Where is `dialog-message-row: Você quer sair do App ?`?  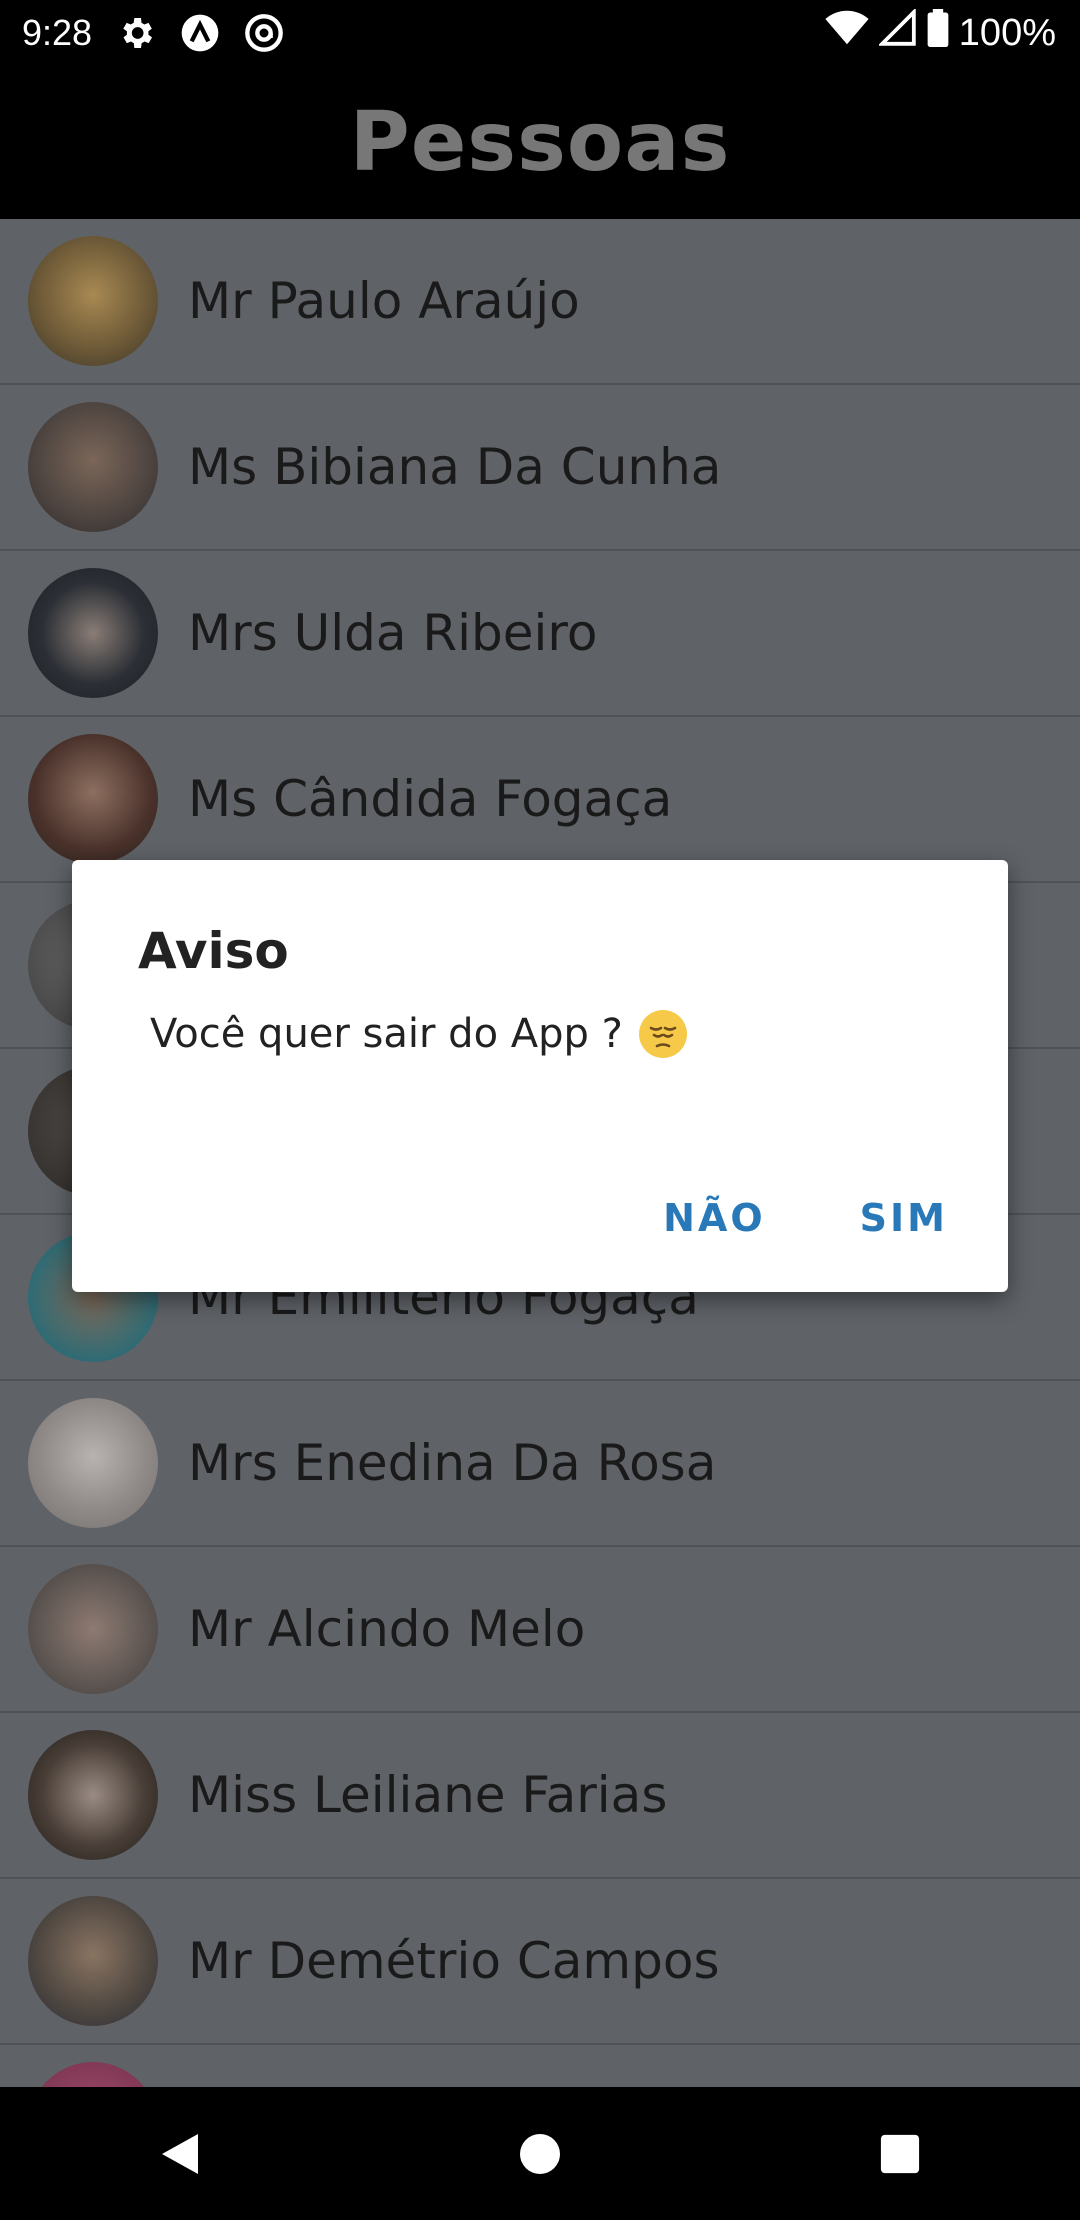
dialog-message-row: Você quer sair do App ? is located at coordinates (419, 1034).